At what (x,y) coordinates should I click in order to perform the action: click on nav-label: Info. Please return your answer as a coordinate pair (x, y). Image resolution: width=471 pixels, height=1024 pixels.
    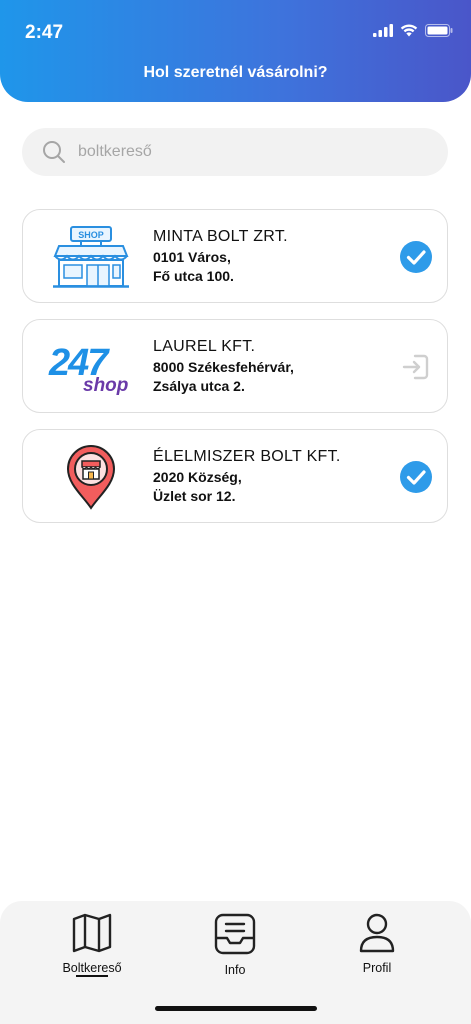
    Looking at the image, I should click on (235, 970).